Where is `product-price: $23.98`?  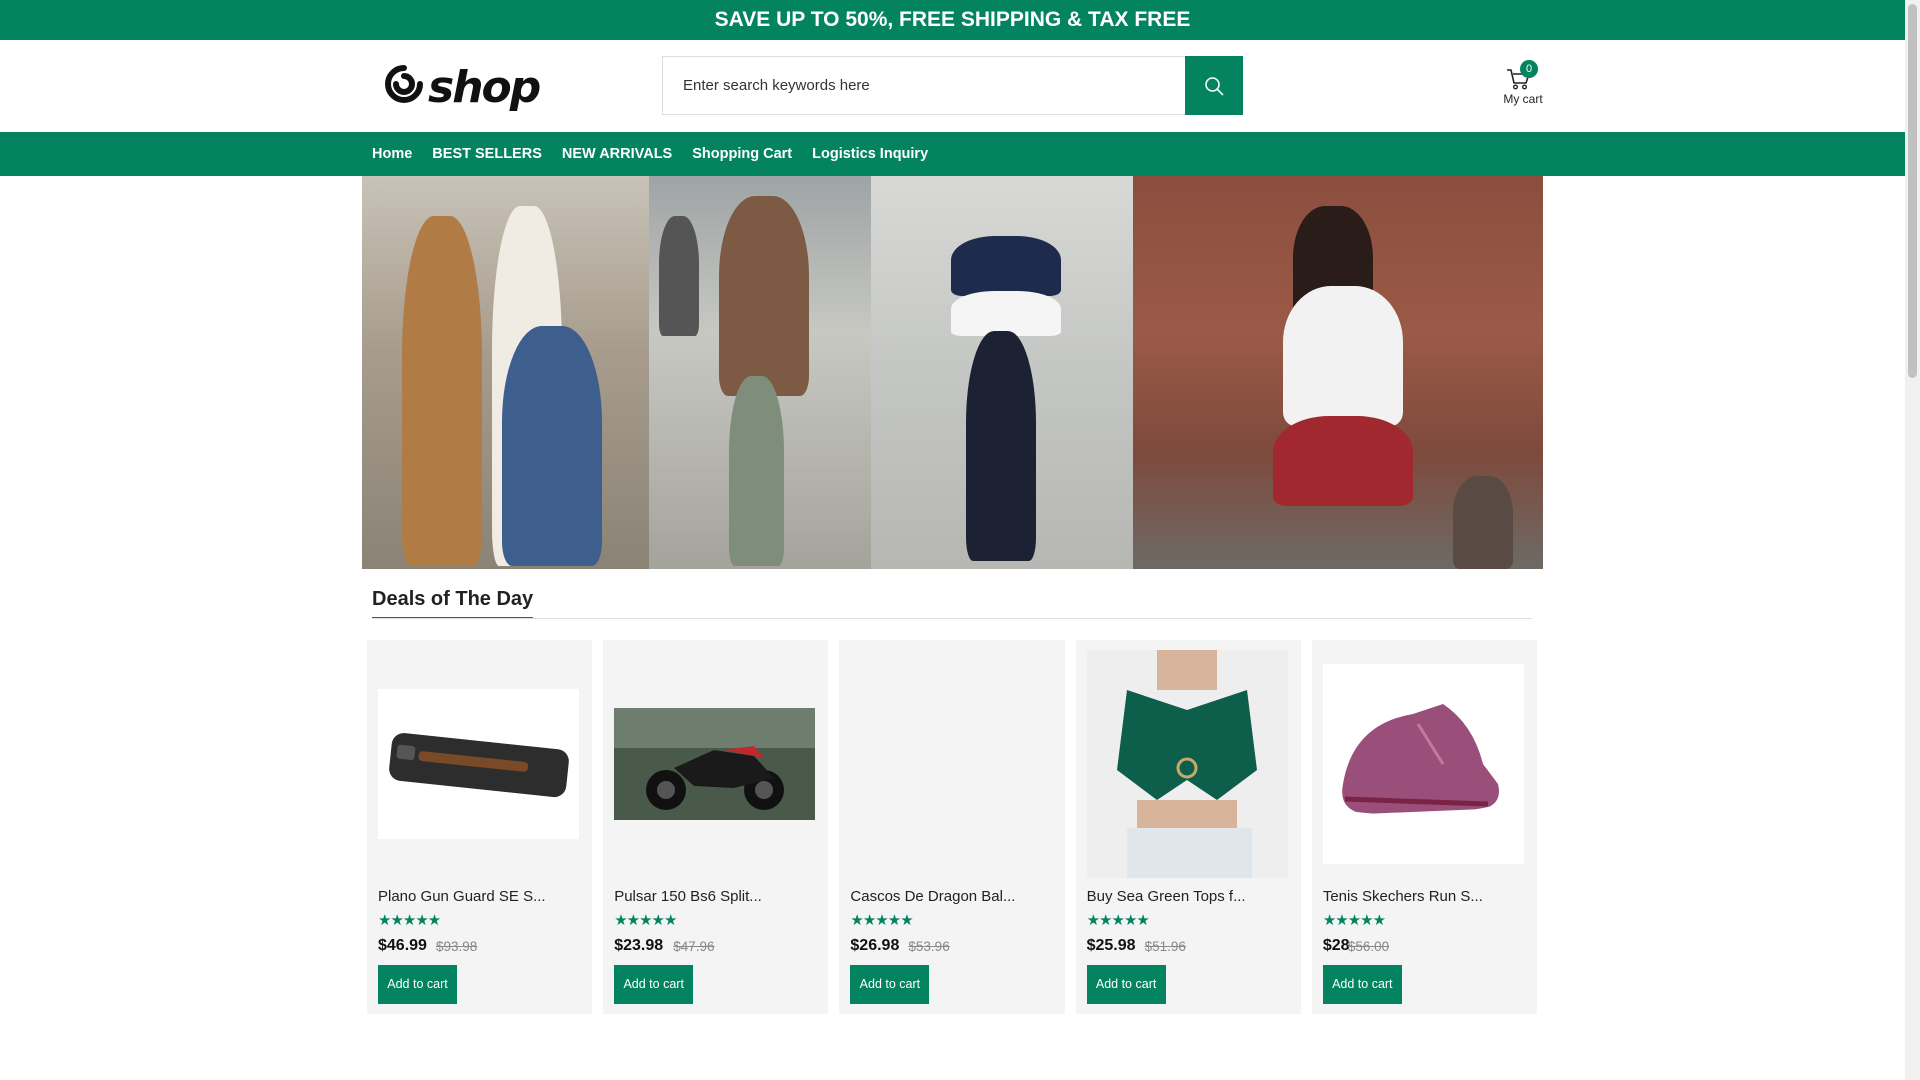 product-price: $23.98 is located at coordinates (639, 945).